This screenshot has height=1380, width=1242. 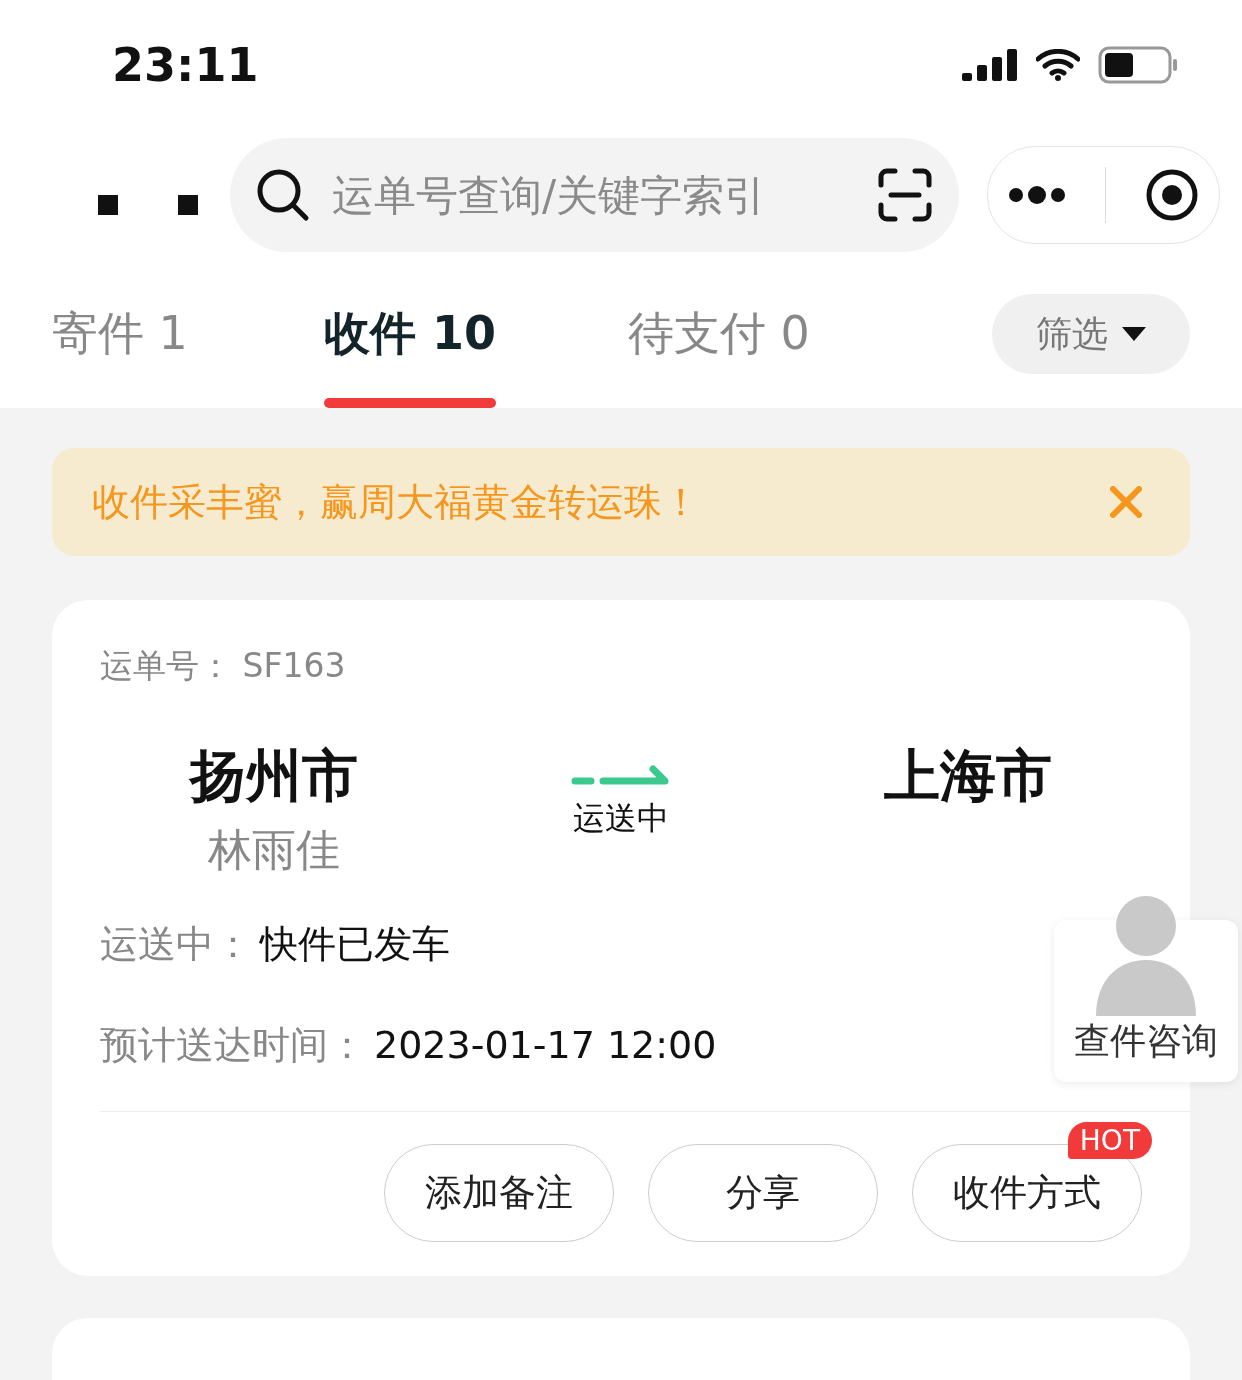 What do you see at coordinates (545, 1045) in the screenshot?
I see `detail-value: 2023-01-17 12:00` at bounding box center [545, 1045].